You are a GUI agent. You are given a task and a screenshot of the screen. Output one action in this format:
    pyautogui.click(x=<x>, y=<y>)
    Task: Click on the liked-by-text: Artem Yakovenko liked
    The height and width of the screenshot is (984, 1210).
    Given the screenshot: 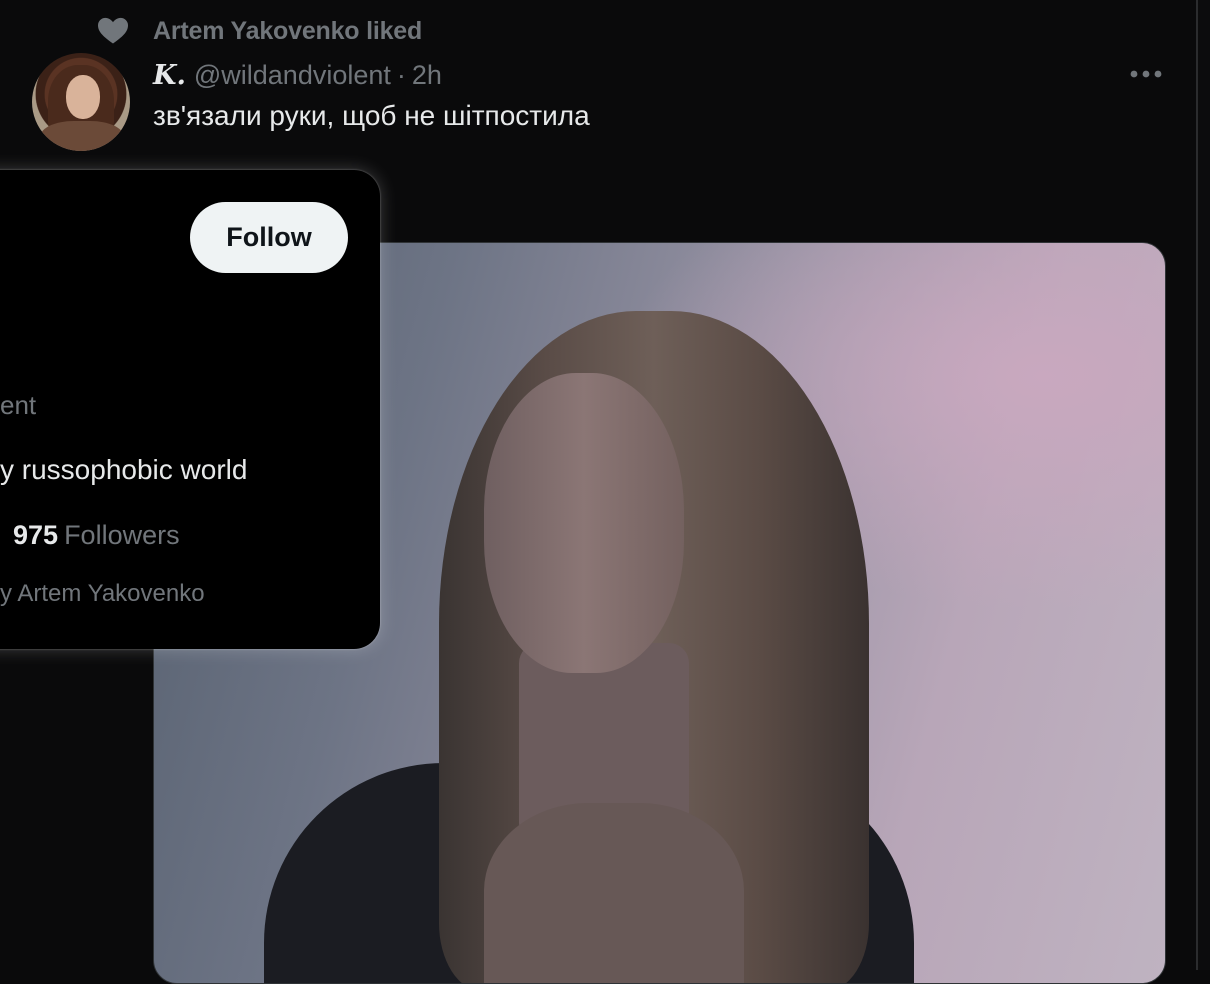 What is the action you would take?
    pyautogui.click(x=288, y=30)
    